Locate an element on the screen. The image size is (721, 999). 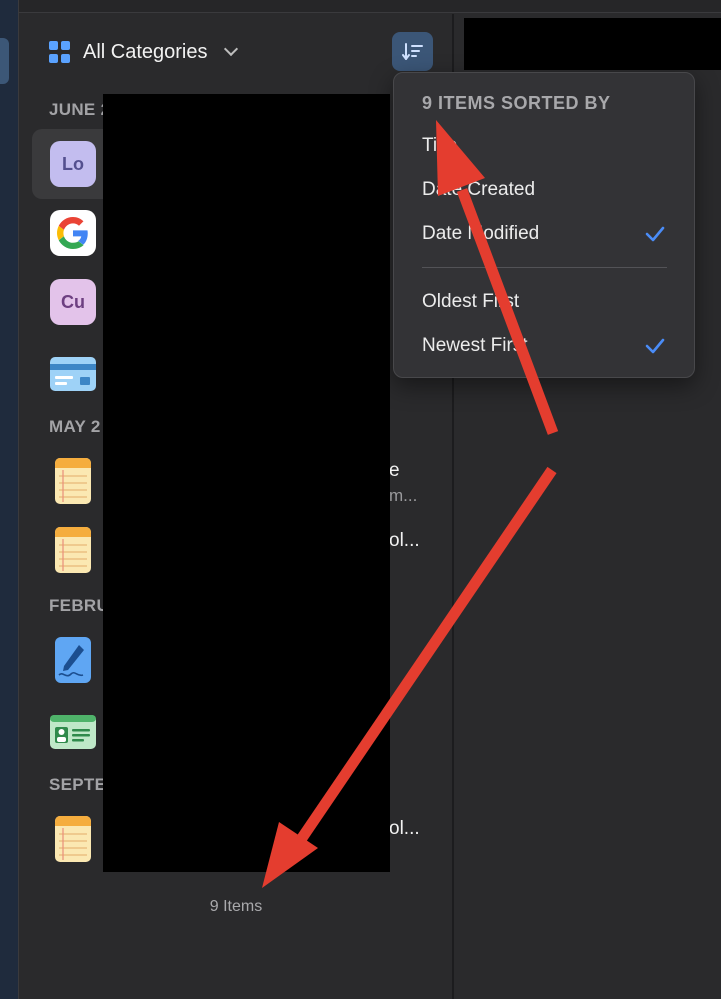
sort-option-title: Title is located at coordinates (439, 146).